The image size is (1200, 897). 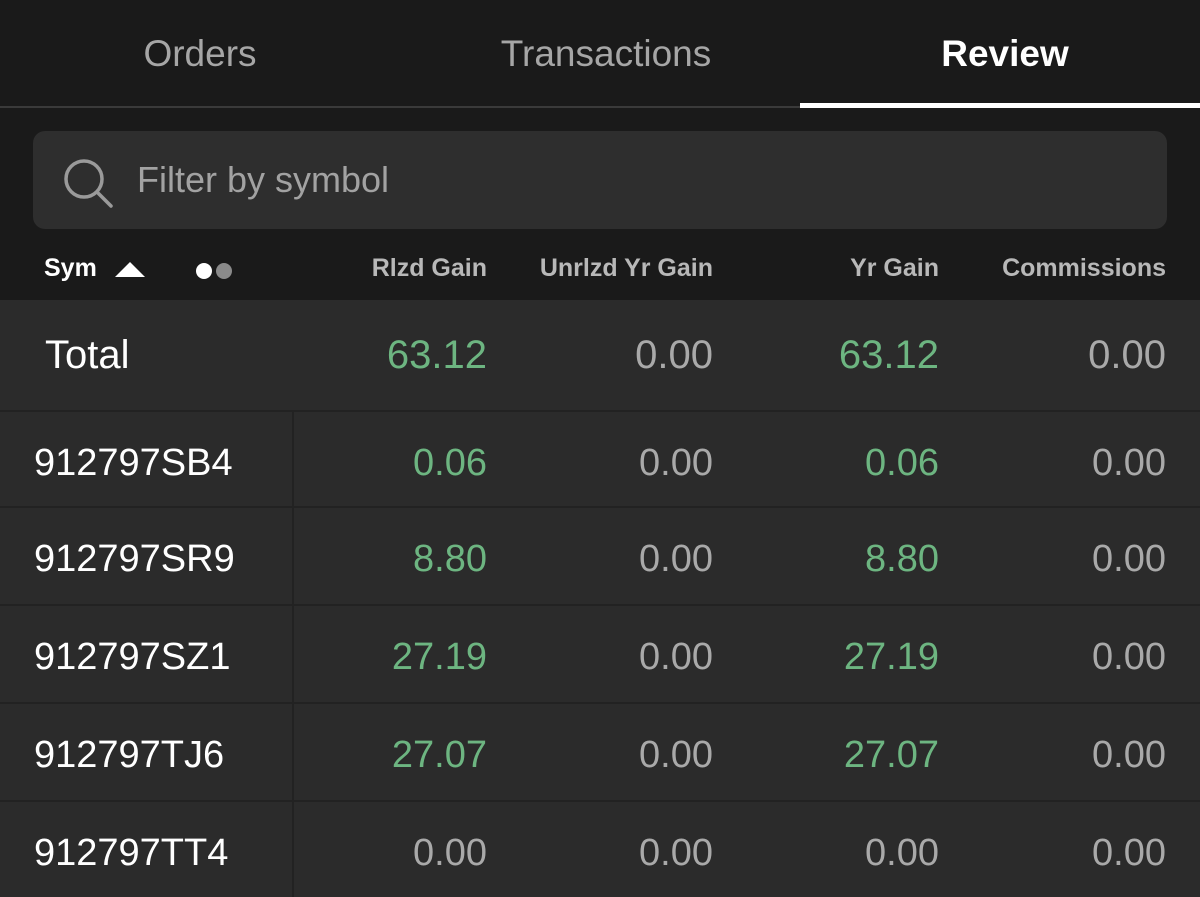 What do you see at coordinates (902, 559) in the screenshot?
I see `row-yr-gain: 8.80` at bounding box center [902, 559].